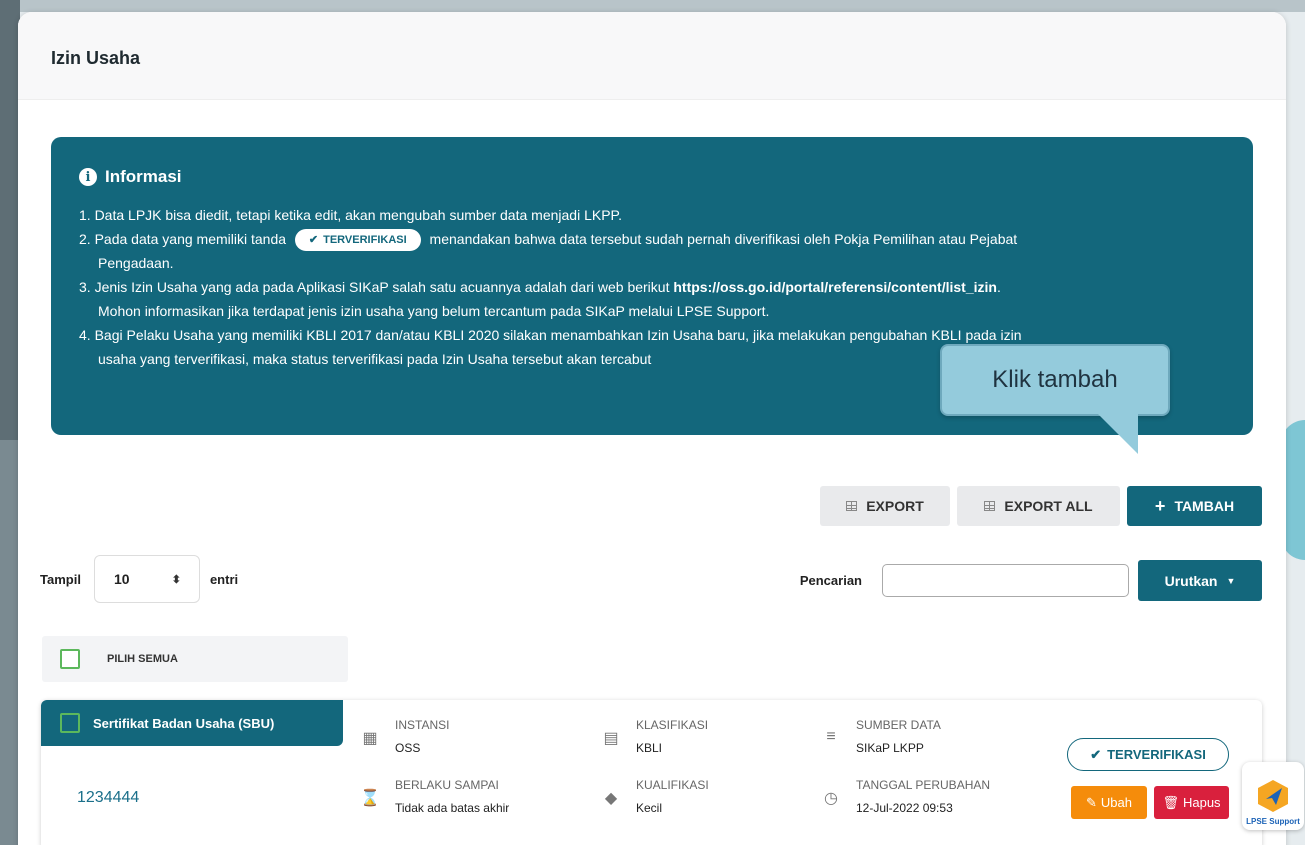  What do you see at coordinates (176, 579) in the screenshot?
I see `sort-arrows-icon: ⬍` at bounding box center [176, 579].